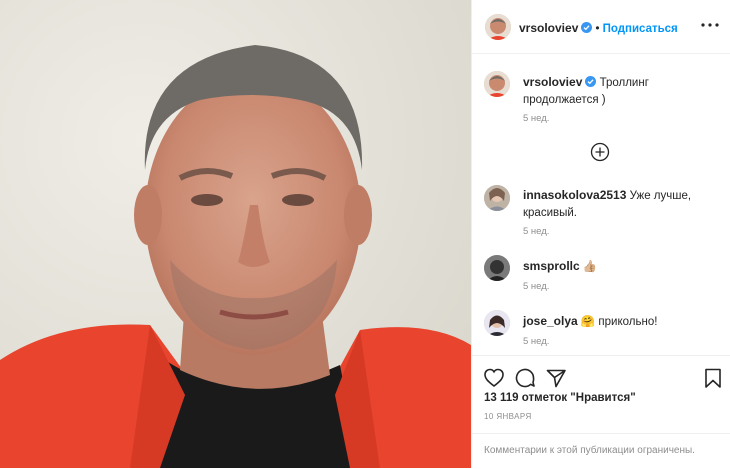 The height and width of the screenshot is (469, 730). I want to click on comment-text-block: jose_olya 🤗 прикольно!, so click(623, 322).